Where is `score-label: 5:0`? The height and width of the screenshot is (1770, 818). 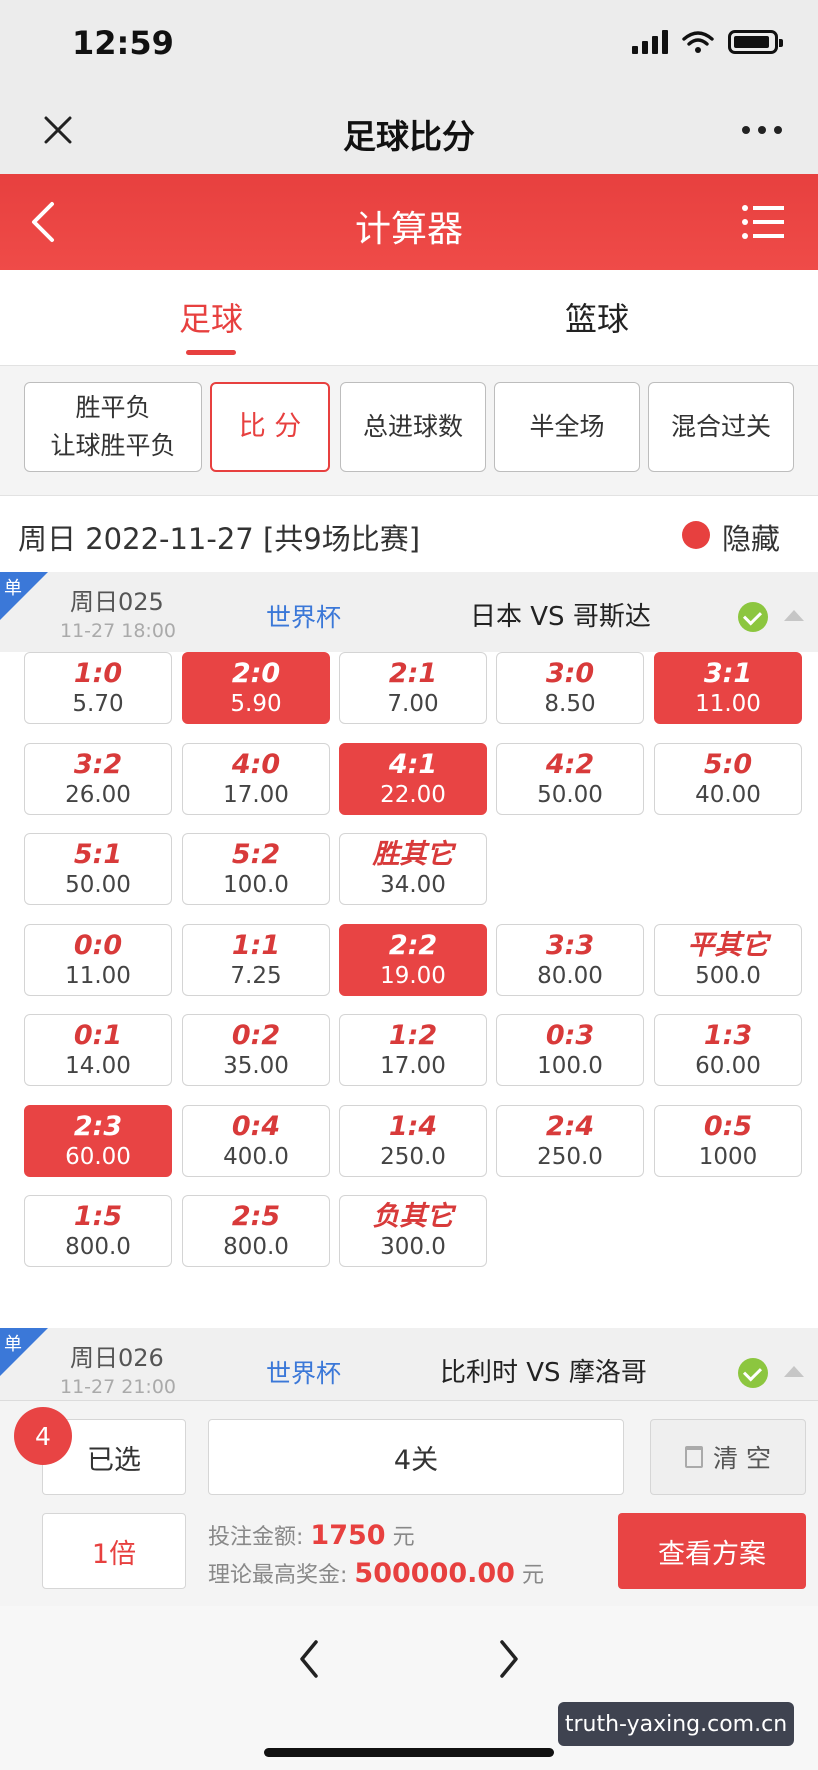 score-label: 5:0 is located at coordinates (728, 764).